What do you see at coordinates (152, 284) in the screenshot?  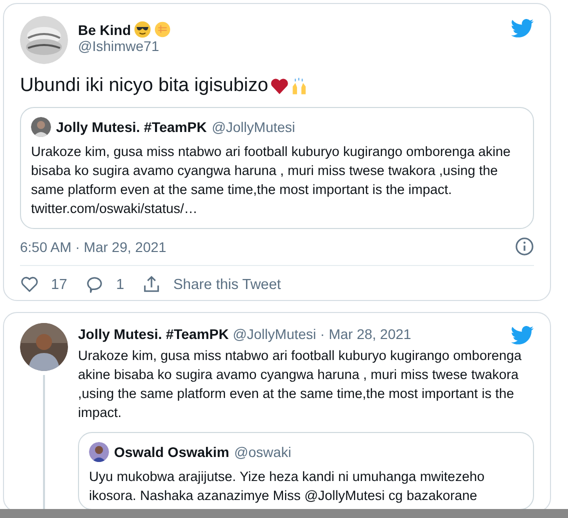 I see `share-icon` at bounding box center [152, 284].